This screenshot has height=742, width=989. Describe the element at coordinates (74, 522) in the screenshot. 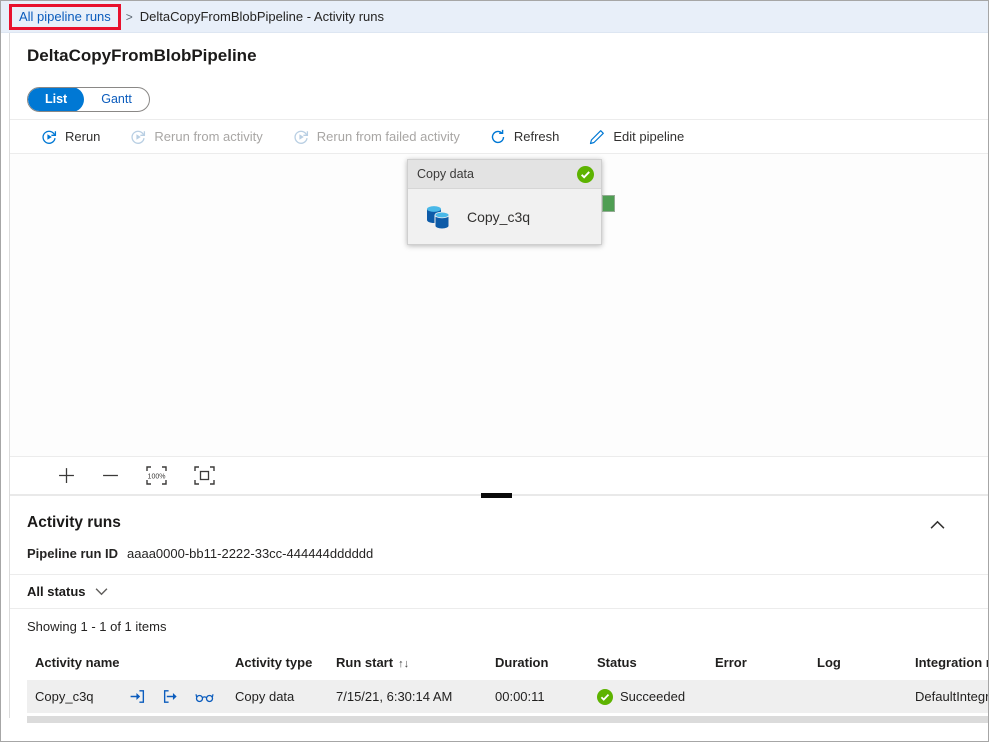

I see `activity-runs-title: Activity runs` at that location.